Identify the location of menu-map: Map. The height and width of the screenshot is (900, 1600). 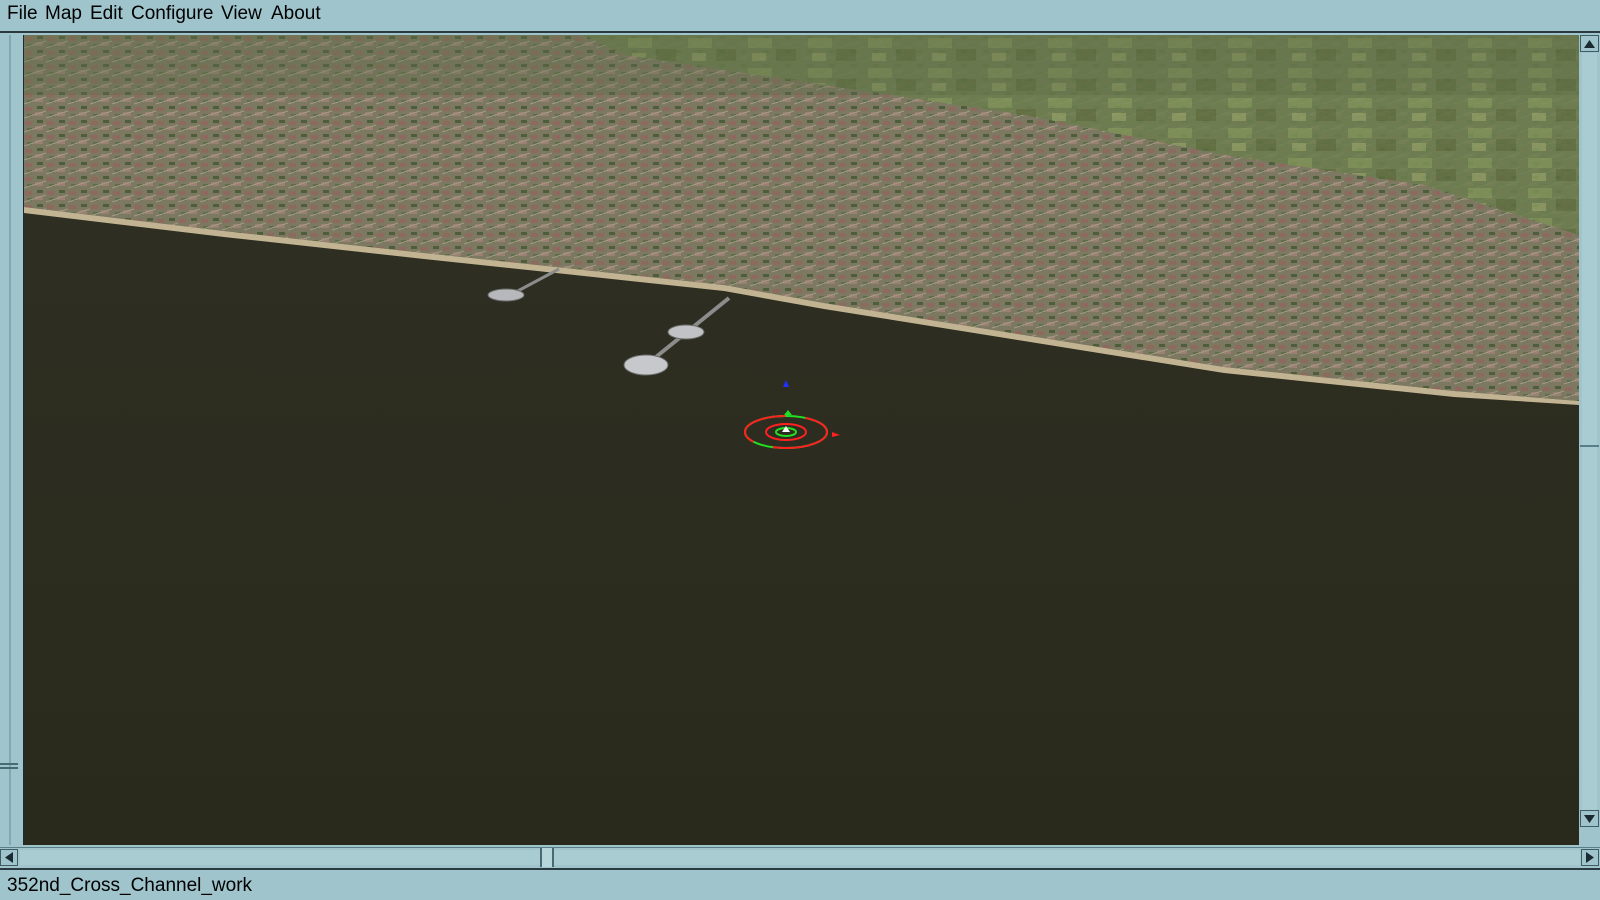
(63, 14).